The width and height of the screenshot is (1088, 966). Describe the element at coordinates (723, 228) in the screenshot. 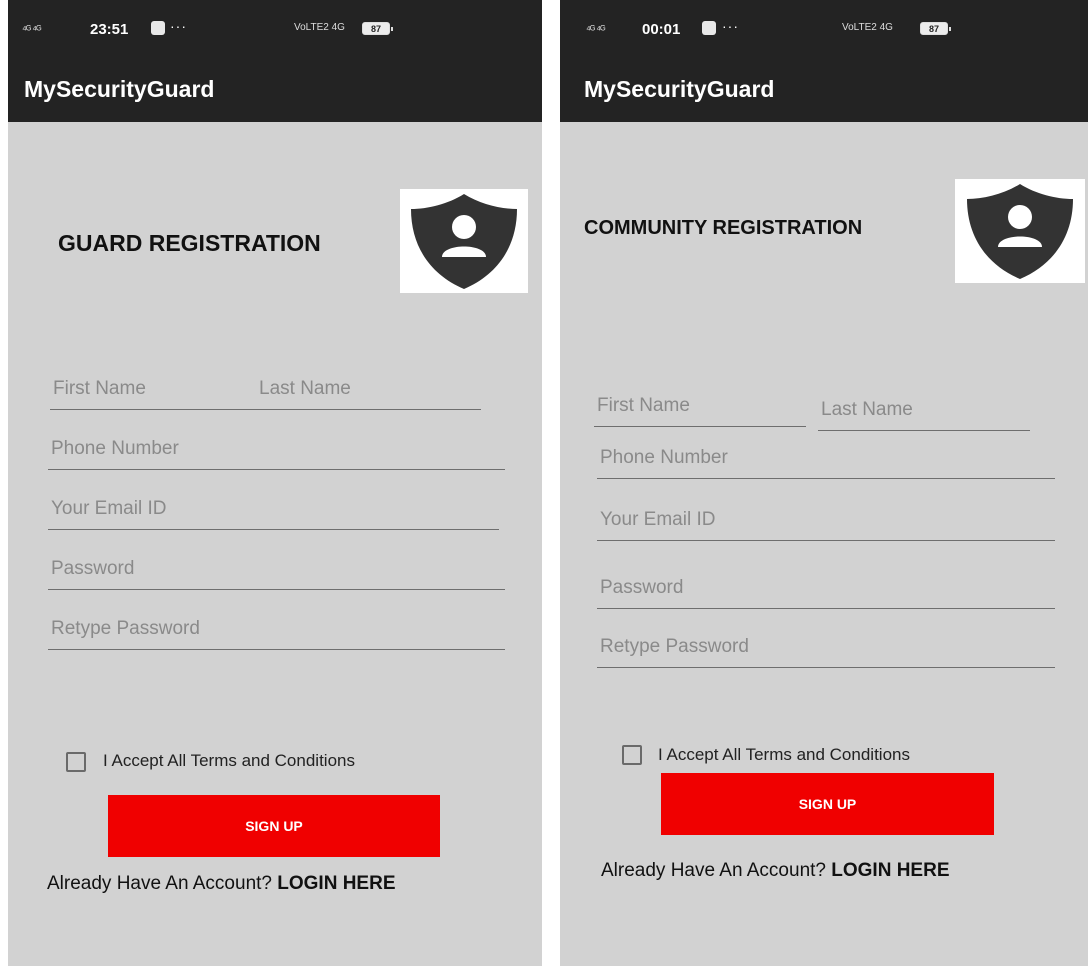

I see `page-title: COMMUNITY REGISTRATION` at that location.